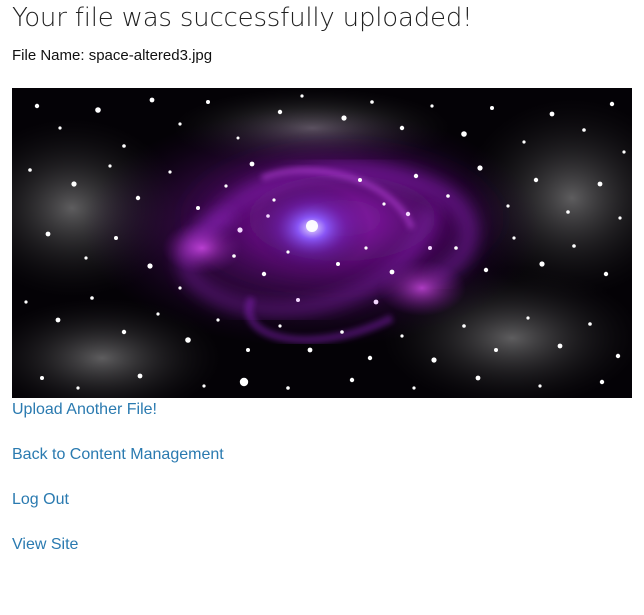  I want to click on file-name-line: File Name: space-altered3.jpg, so click(112, 56).